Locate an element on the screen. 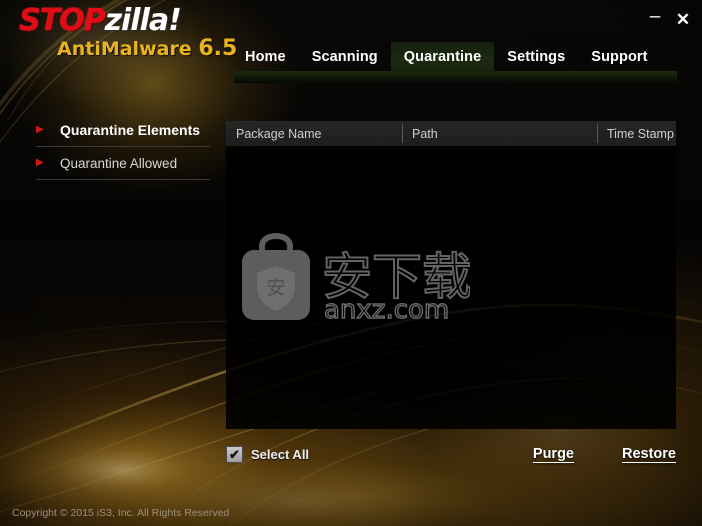 The width and height of the screenshot is (702, 526). table-header-row: Package Name Path Time Stamp is located at coordinates (451, 133).